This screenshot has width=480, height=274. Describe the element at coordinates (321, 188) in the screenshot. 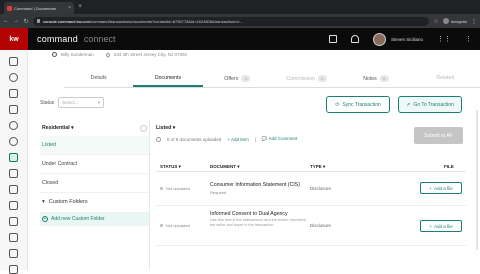

I see `document-type: Disclosure` at that location.